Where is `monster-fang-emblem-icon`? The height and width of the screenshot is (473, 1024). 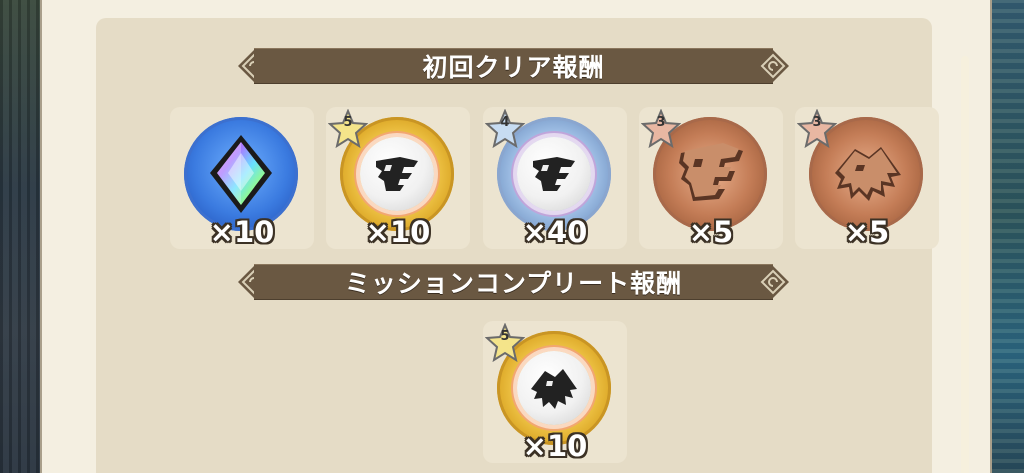
monster-fang-emblem-icon is located at coordinates (554, 389).